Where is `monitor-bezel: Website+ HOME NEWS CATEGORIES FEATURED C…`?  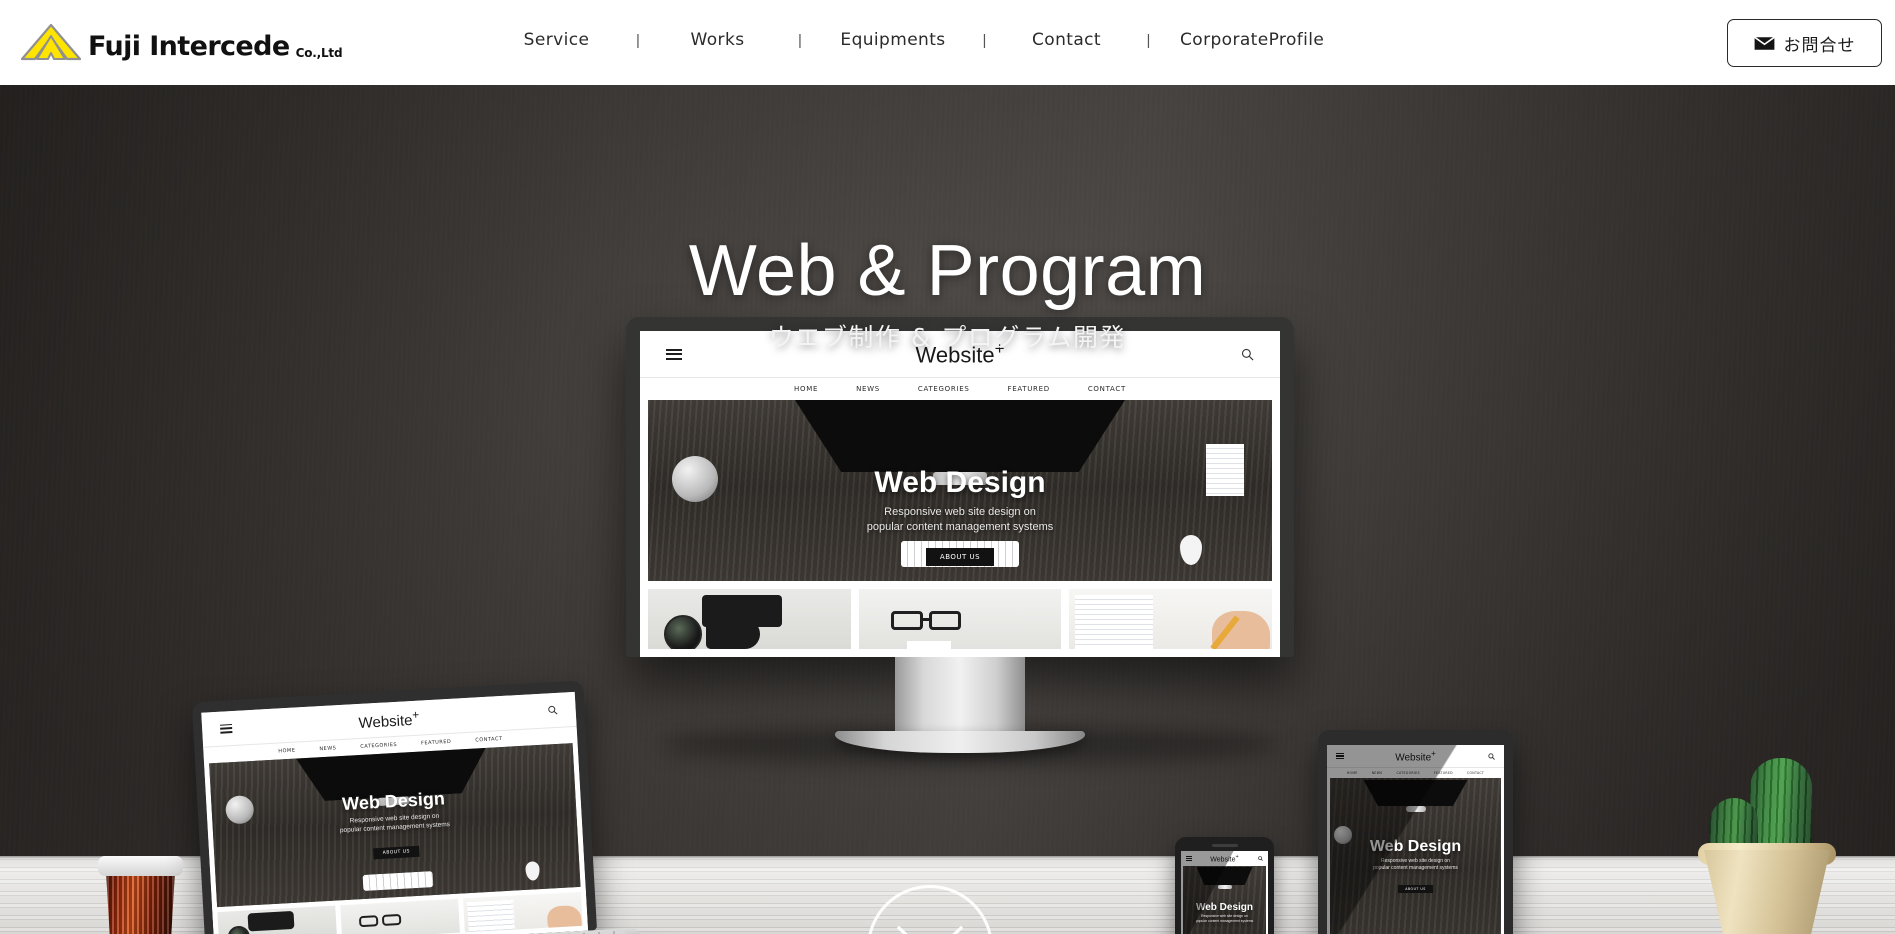 monitor-bezel: Website+ HOME NEWS CATEGORIES FEATURED C… is located at coordinates (960, 487).